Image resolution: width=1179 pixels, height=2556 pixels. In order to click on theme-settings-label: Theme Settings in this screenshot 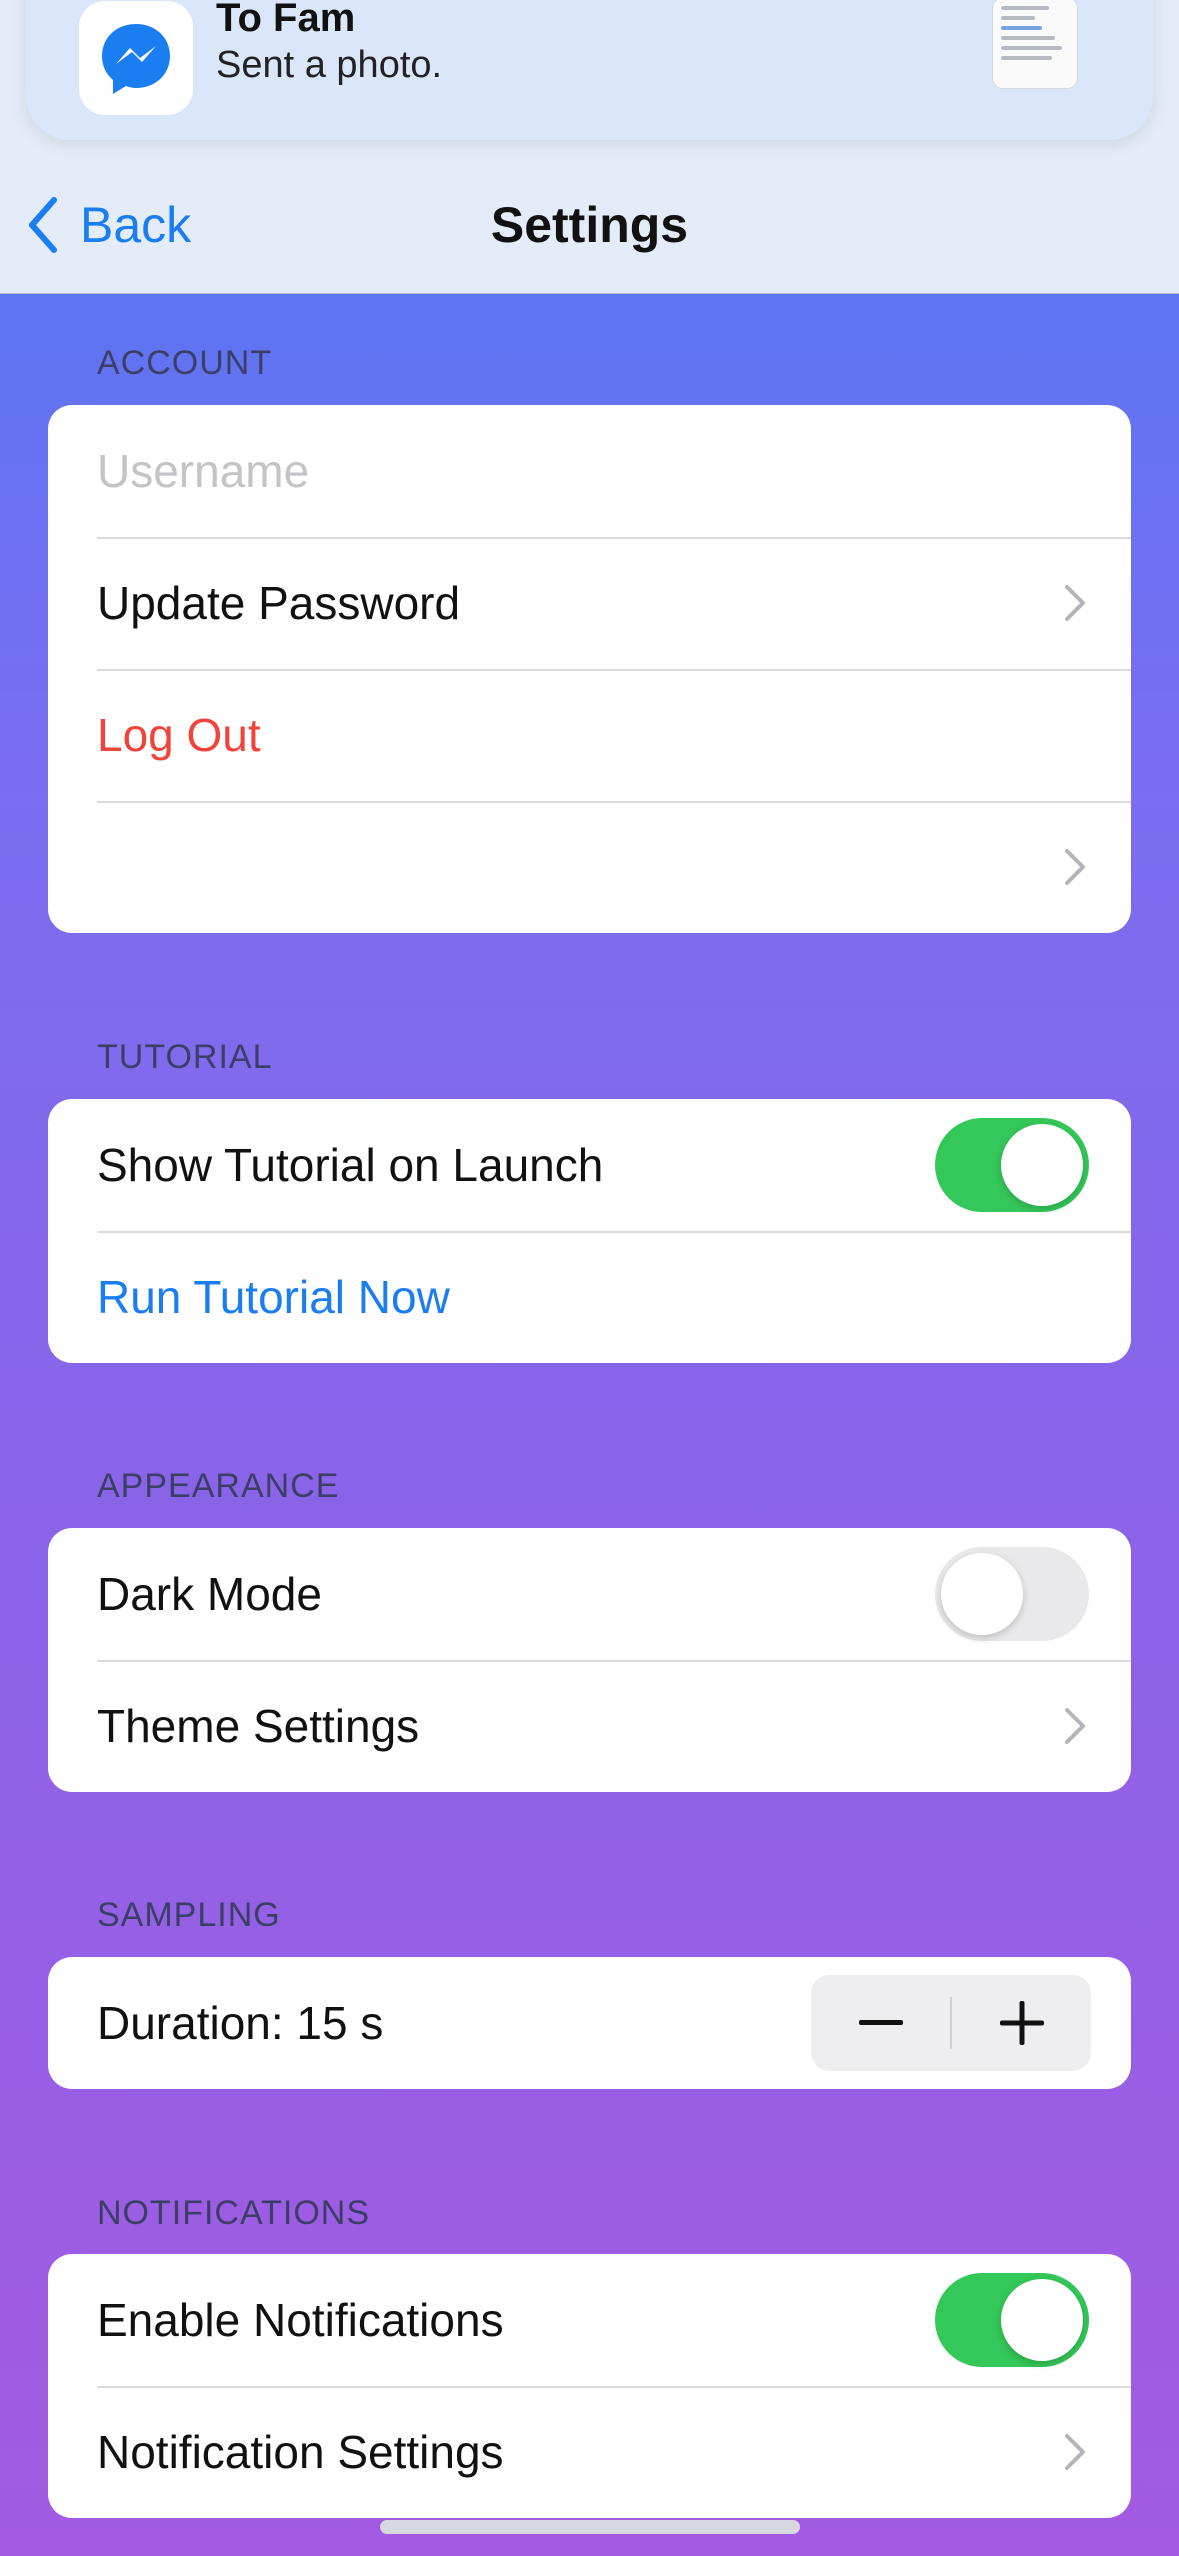, I will do `click(258, 1726)`.